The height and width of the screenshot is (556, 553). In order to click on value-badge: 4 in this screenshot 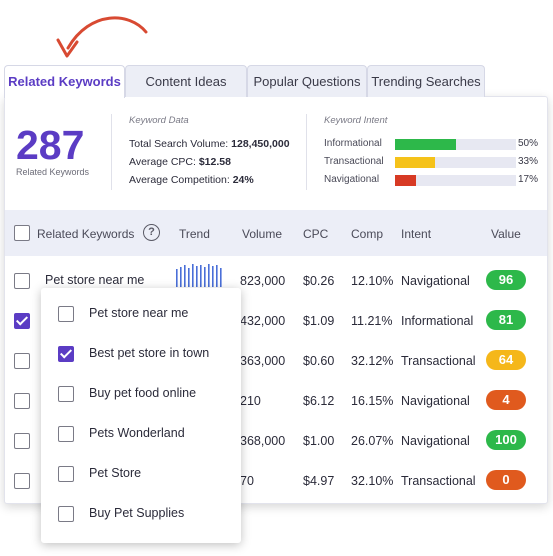, I will do `click(506, 400)`.